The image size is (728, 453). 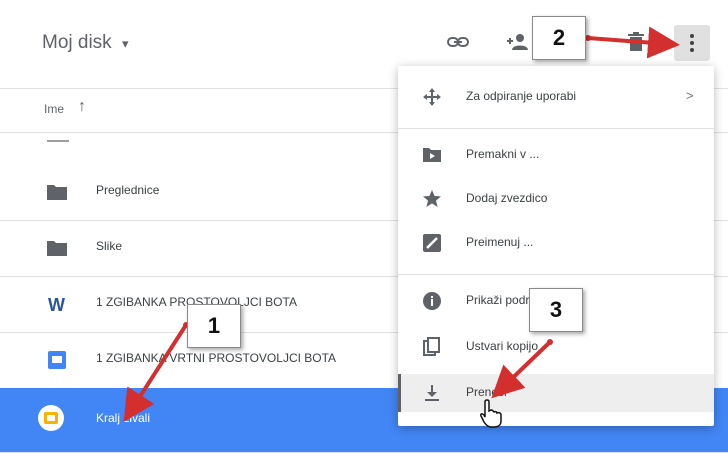 What do you see at coordinates (432, 393) in the screenshot?
I see `download-icon` at bounding box center [432, 393].